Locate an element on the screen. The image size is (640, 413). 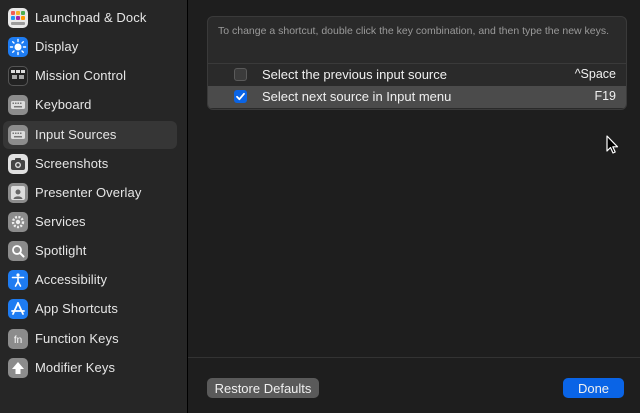
shortcut-key: F19 is located at coordinates (605, 96).